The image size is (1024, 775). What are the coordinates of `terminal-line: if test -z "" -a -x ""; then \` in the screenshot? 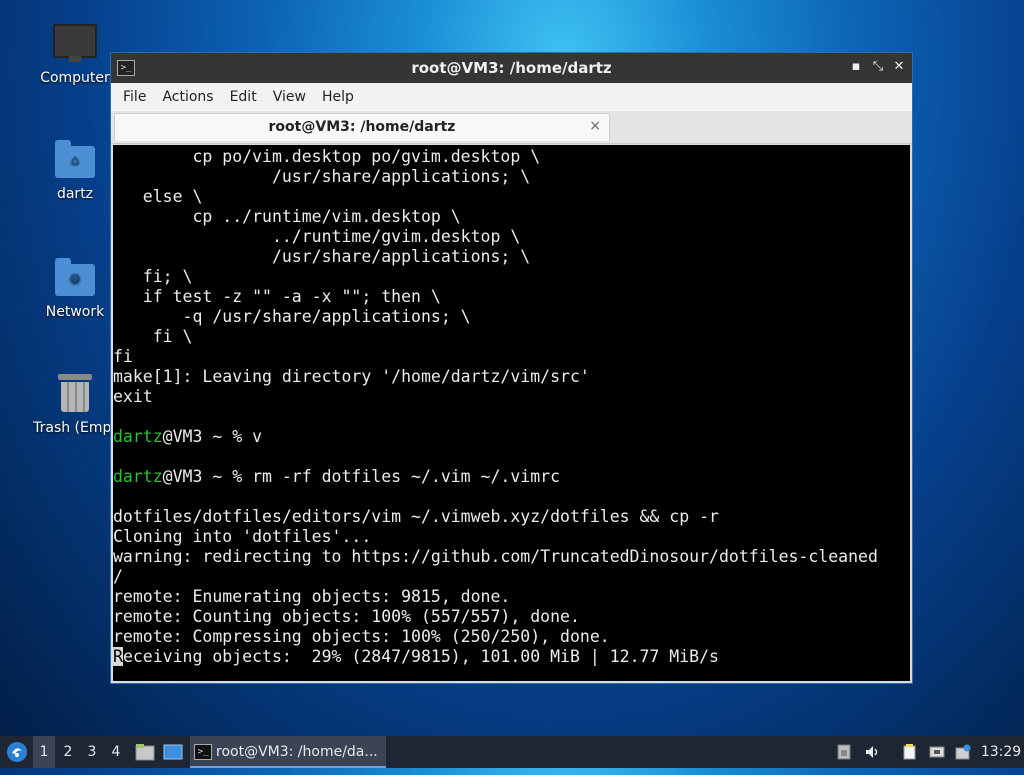 It's located at (277, 296).